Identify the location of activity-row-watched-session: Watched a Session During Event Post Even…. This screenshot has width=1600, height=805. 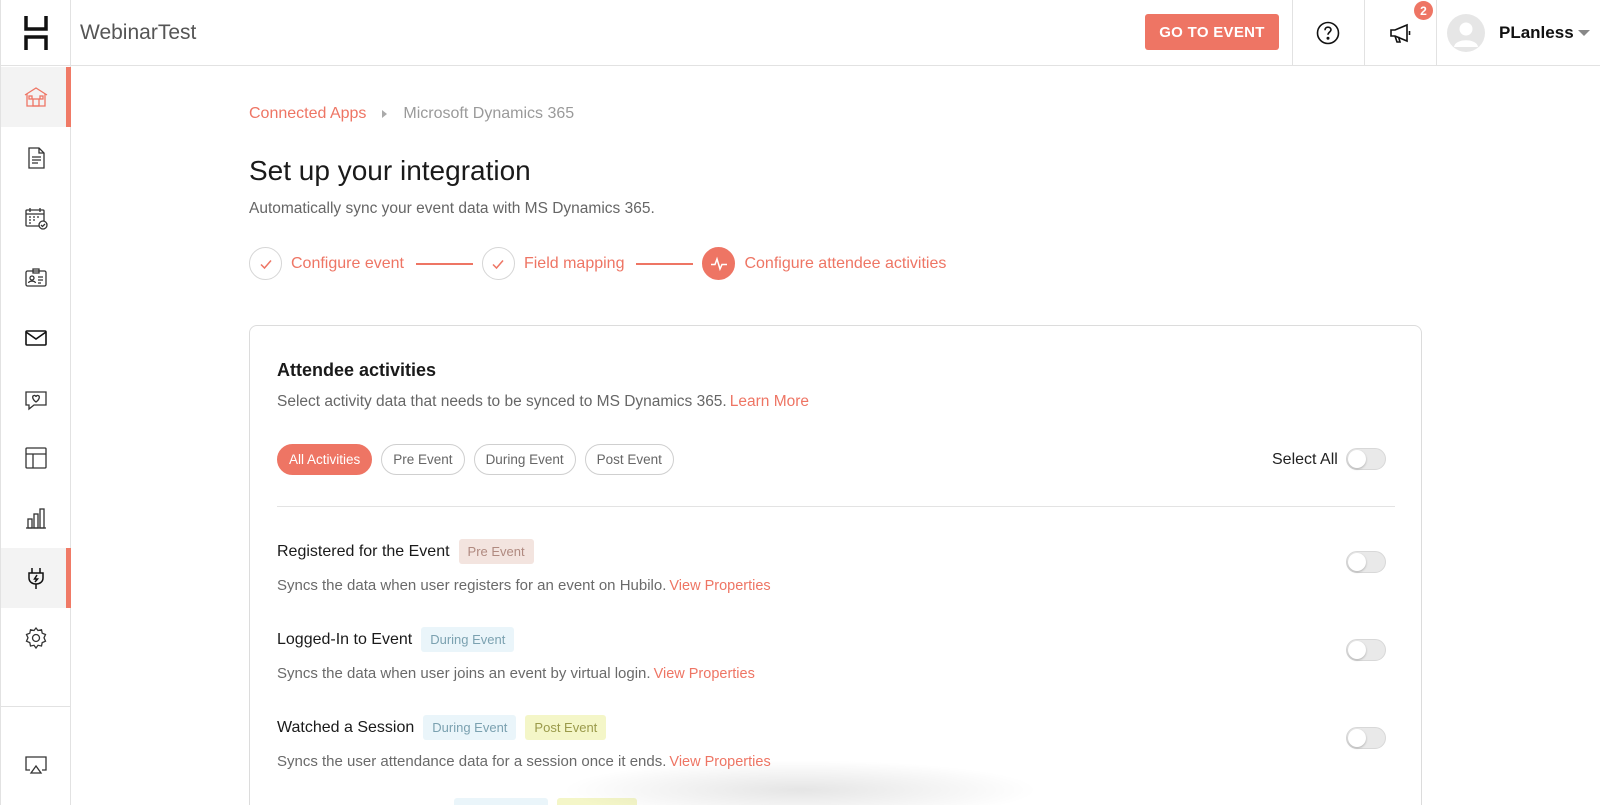
(836, 745).